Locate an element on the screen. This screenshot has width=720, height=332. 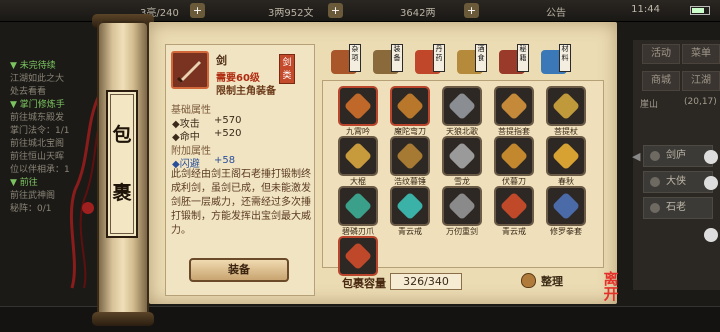
inventory-title-plaque: 包 裹 is located at coordinates (122, 164).